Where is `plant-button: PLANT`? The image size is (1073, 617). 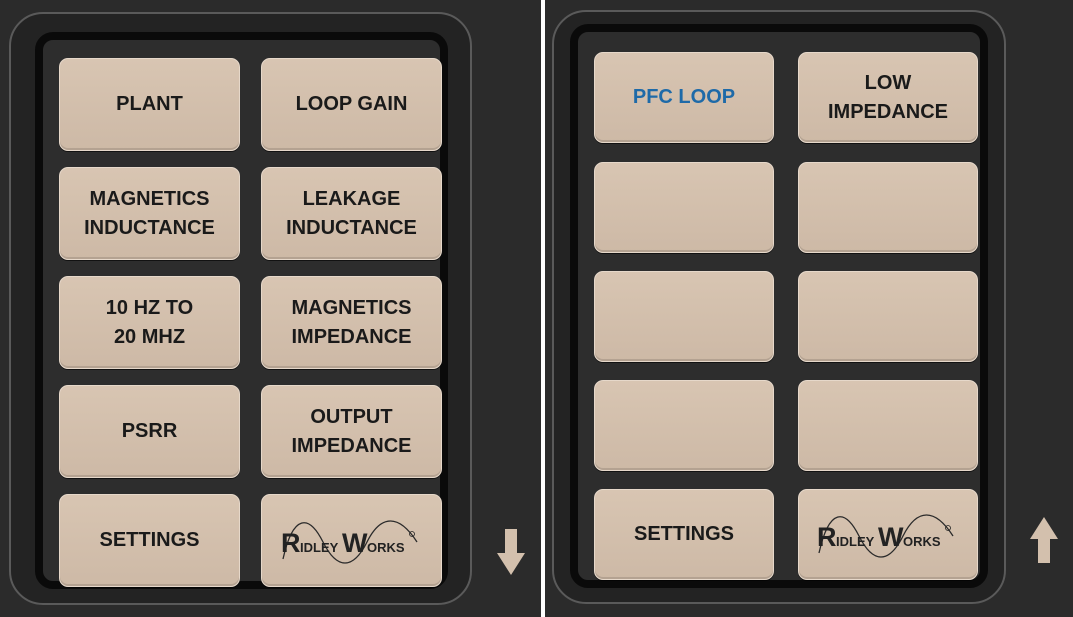 plant-button: PLANT is located at coordinates (149, 104).